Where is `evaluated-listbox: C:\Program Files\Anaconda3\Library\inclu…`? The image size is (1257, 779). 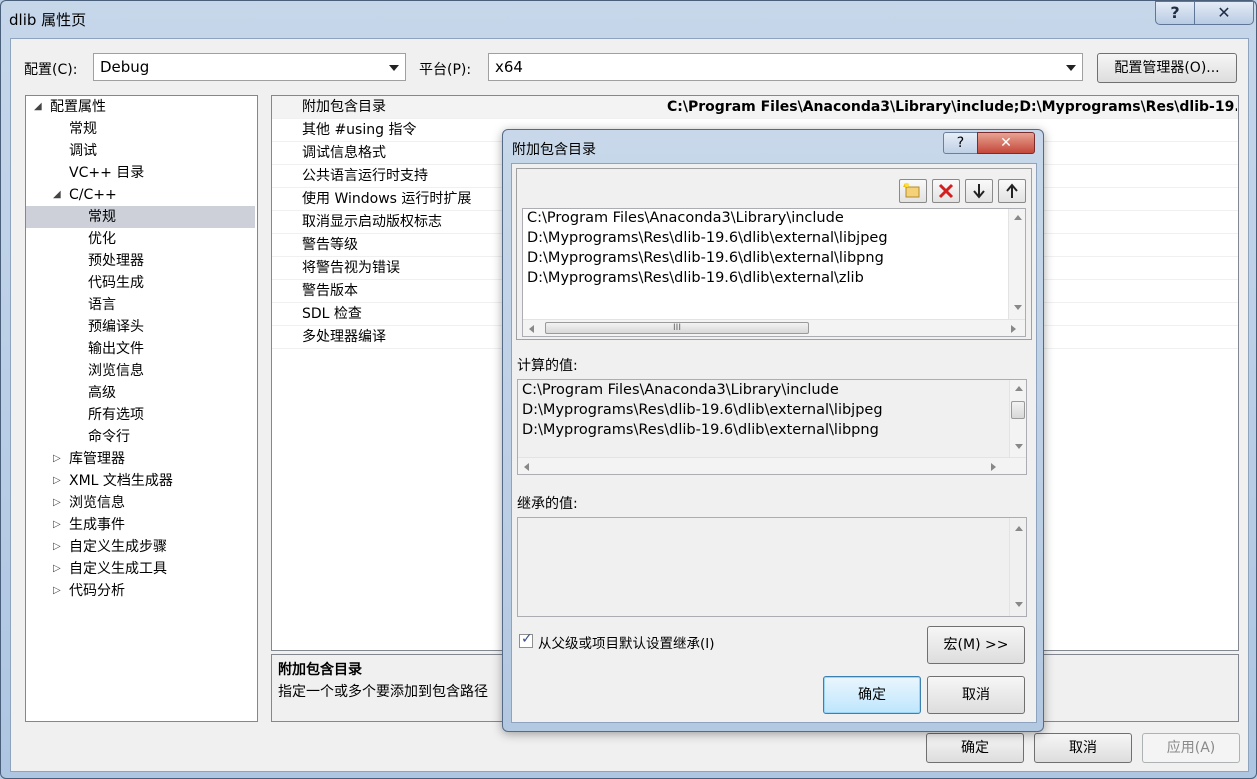
evaluated-listbox: C:\Program Files\Anaconda3\Library\inclu… is located at coordinates (772, 427).